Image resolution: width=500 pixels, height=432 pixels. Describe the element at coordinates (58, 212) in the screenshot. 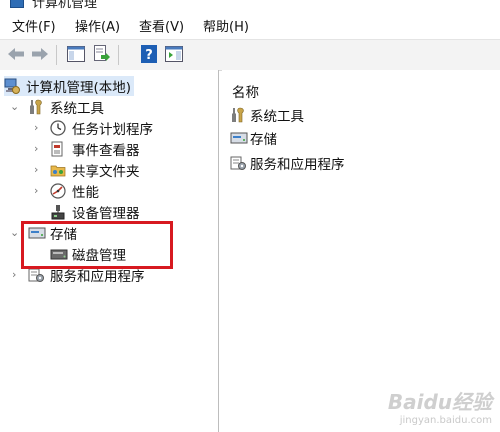

I see `device-manager-icon` at that location.